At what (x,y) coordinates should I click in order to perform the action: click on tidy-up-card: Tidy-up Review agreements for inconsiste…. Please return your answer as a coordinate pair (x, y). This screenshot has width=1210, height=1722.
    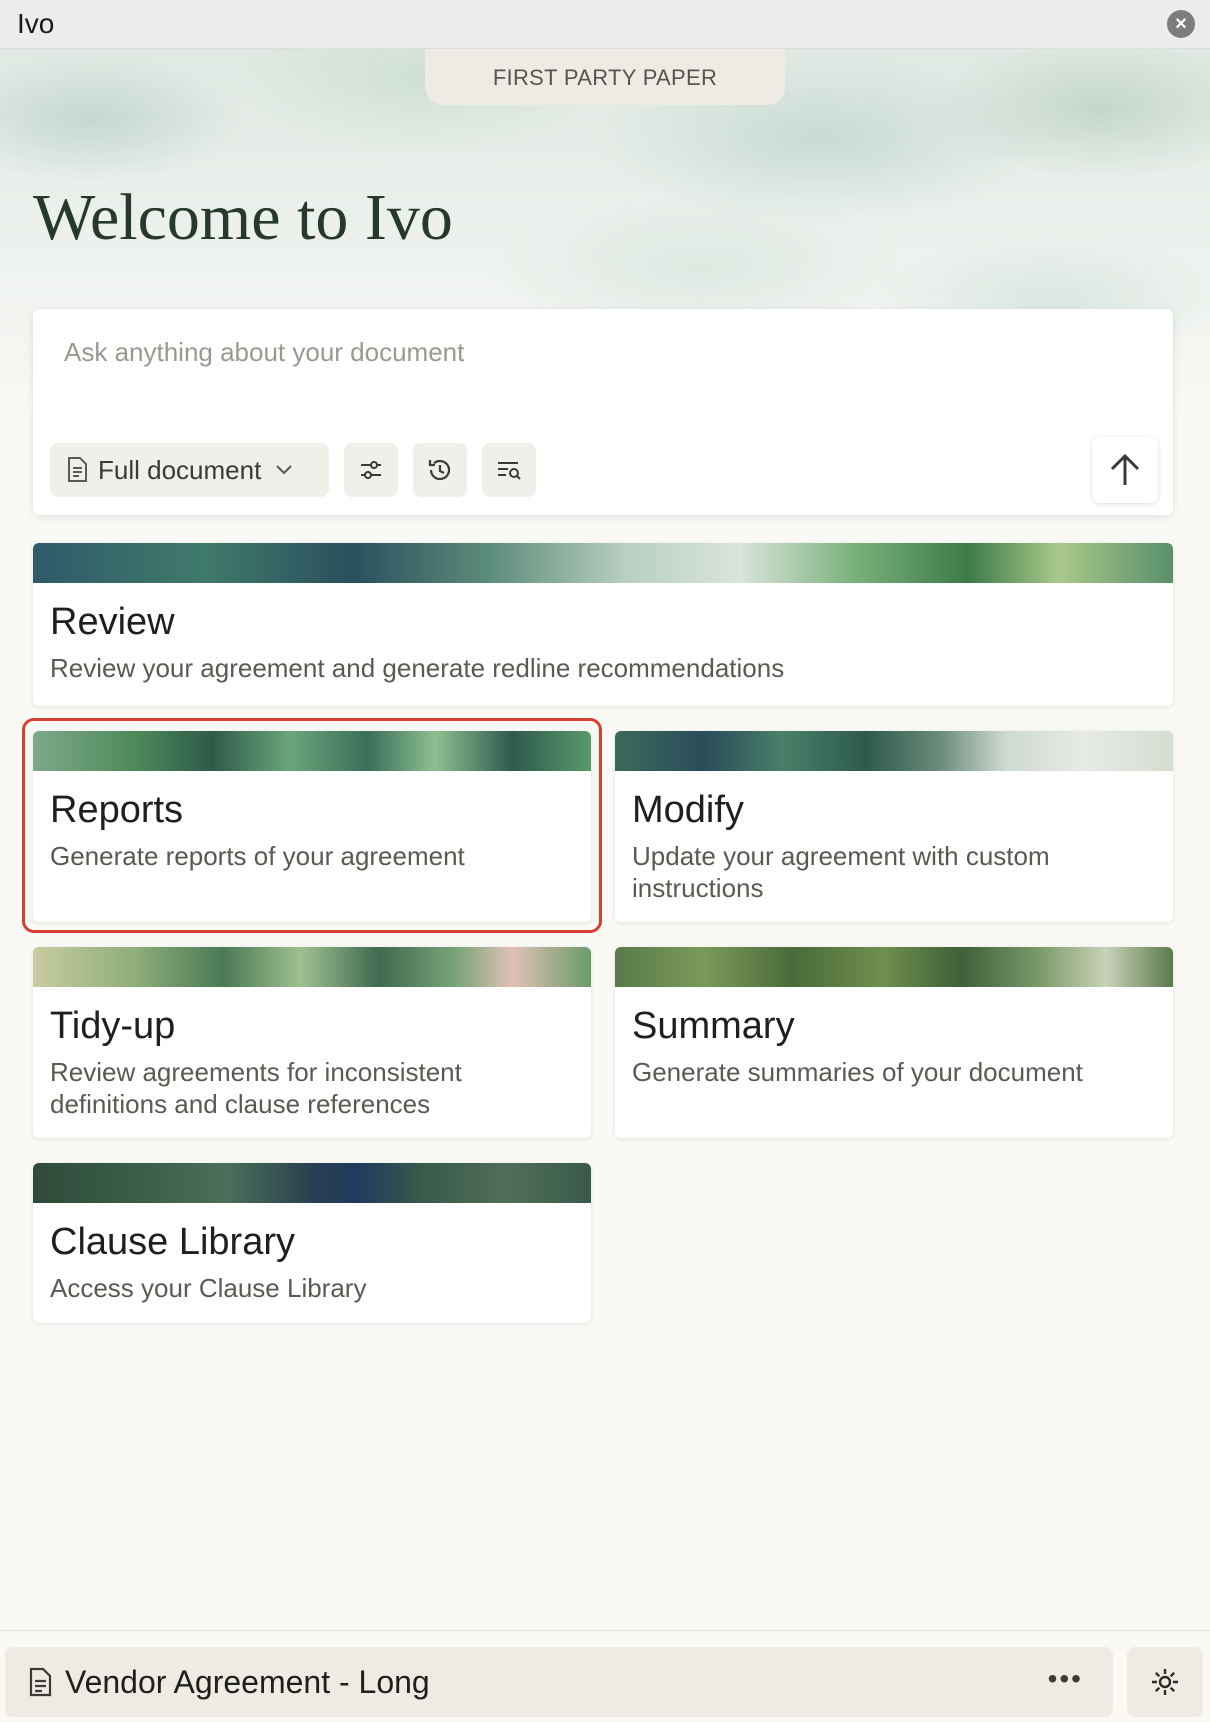
    Looking at the image, I should click on (312, 1042).